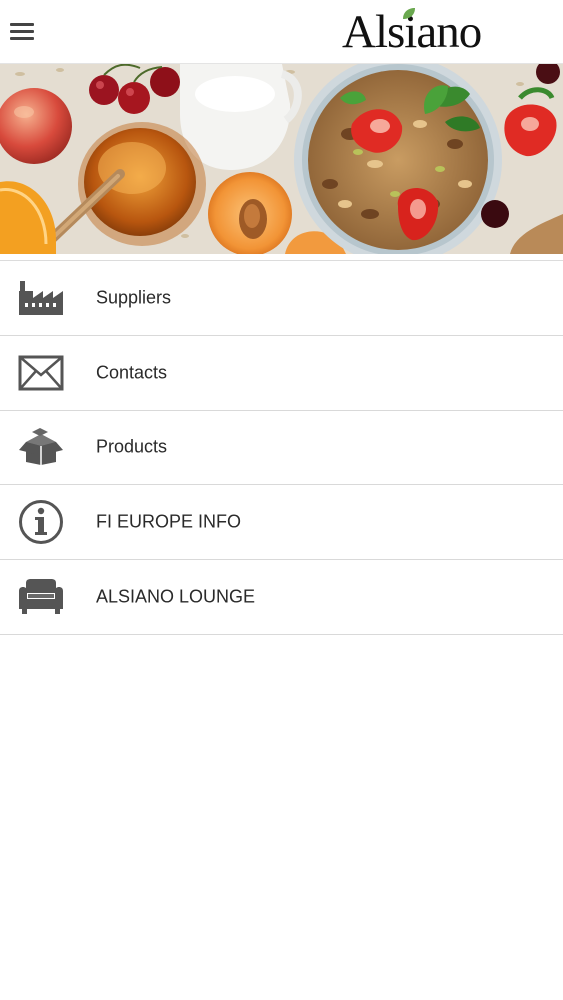  I want to click on info-circle-icon, so click(41, 522).